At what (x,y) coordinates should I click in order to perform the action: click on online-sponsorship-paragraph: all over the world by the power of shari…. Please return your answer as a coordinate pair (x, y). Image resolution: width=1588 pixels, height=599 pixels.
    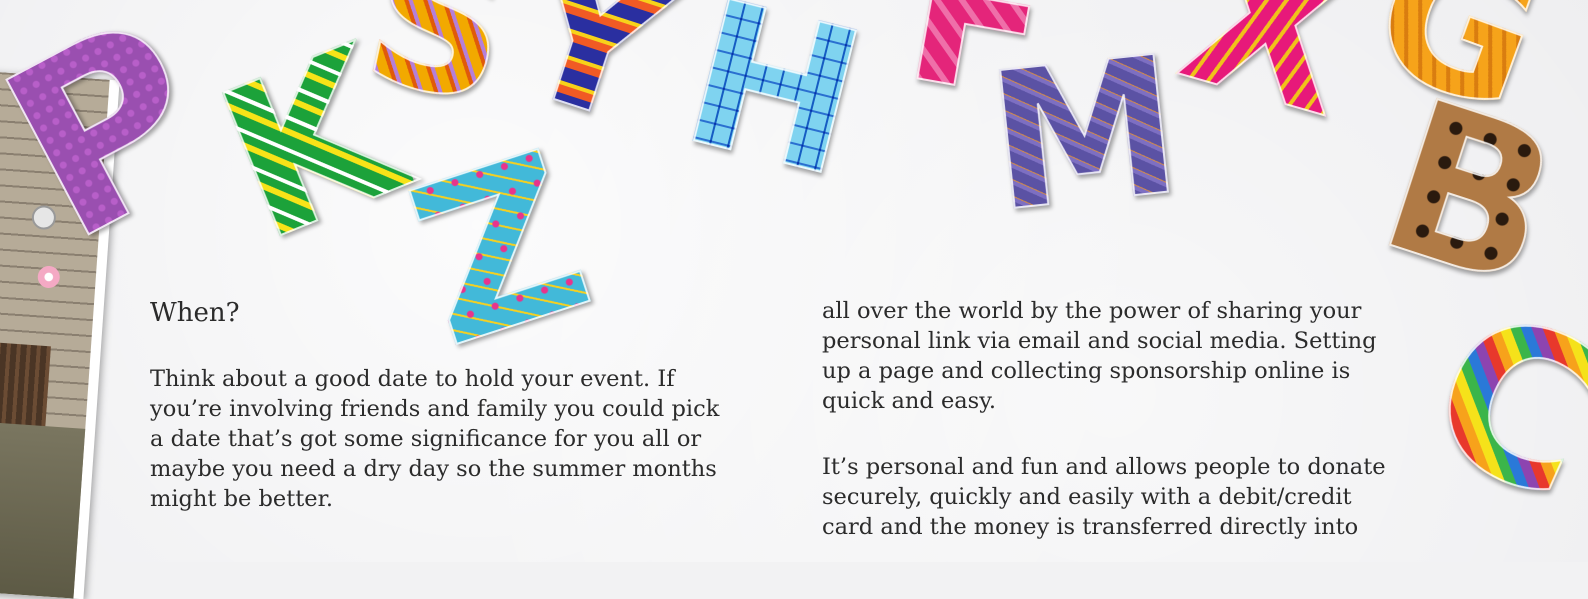
    Looking at the image, I should click on (1099, 356).